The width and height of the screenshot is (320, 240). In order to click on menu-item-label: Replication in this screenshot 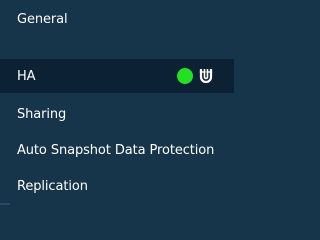, I will do `click(52, 186)`.